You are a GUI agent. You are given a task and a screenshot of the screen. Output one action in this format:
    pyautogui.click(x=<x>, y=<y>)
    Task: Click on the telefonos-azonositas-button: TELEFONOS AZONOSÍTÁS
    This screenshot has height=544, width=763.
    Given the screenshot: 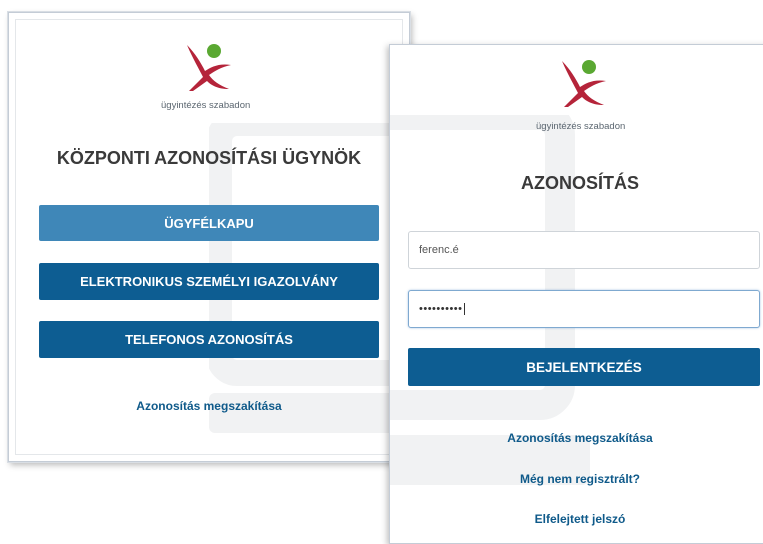 What is the action you would take?
    pyautogui.click(x=209, y=339)
    